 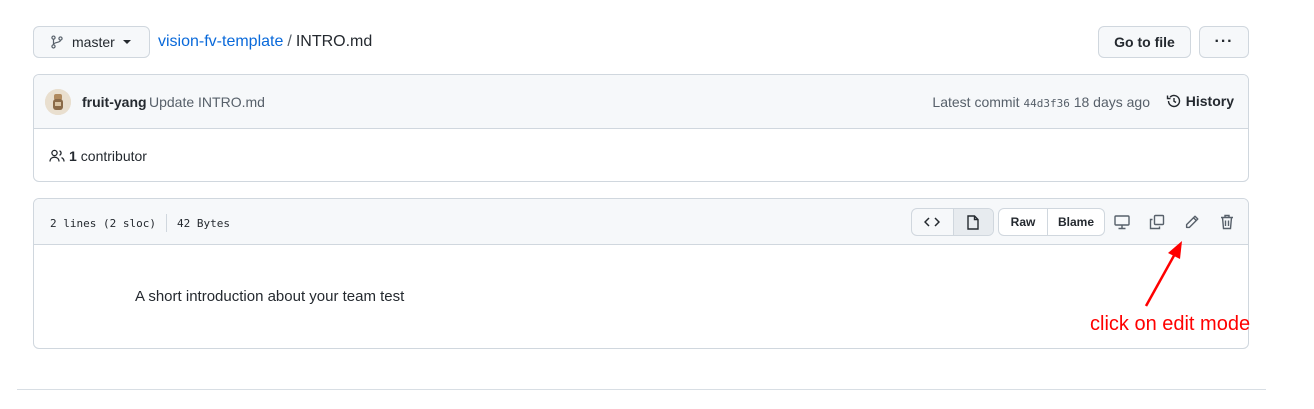 What do you see at coordinates (1170, 324) in the screenshot?
I see `annotation-text: click on edit mode` at bounding box center [1170, 324].